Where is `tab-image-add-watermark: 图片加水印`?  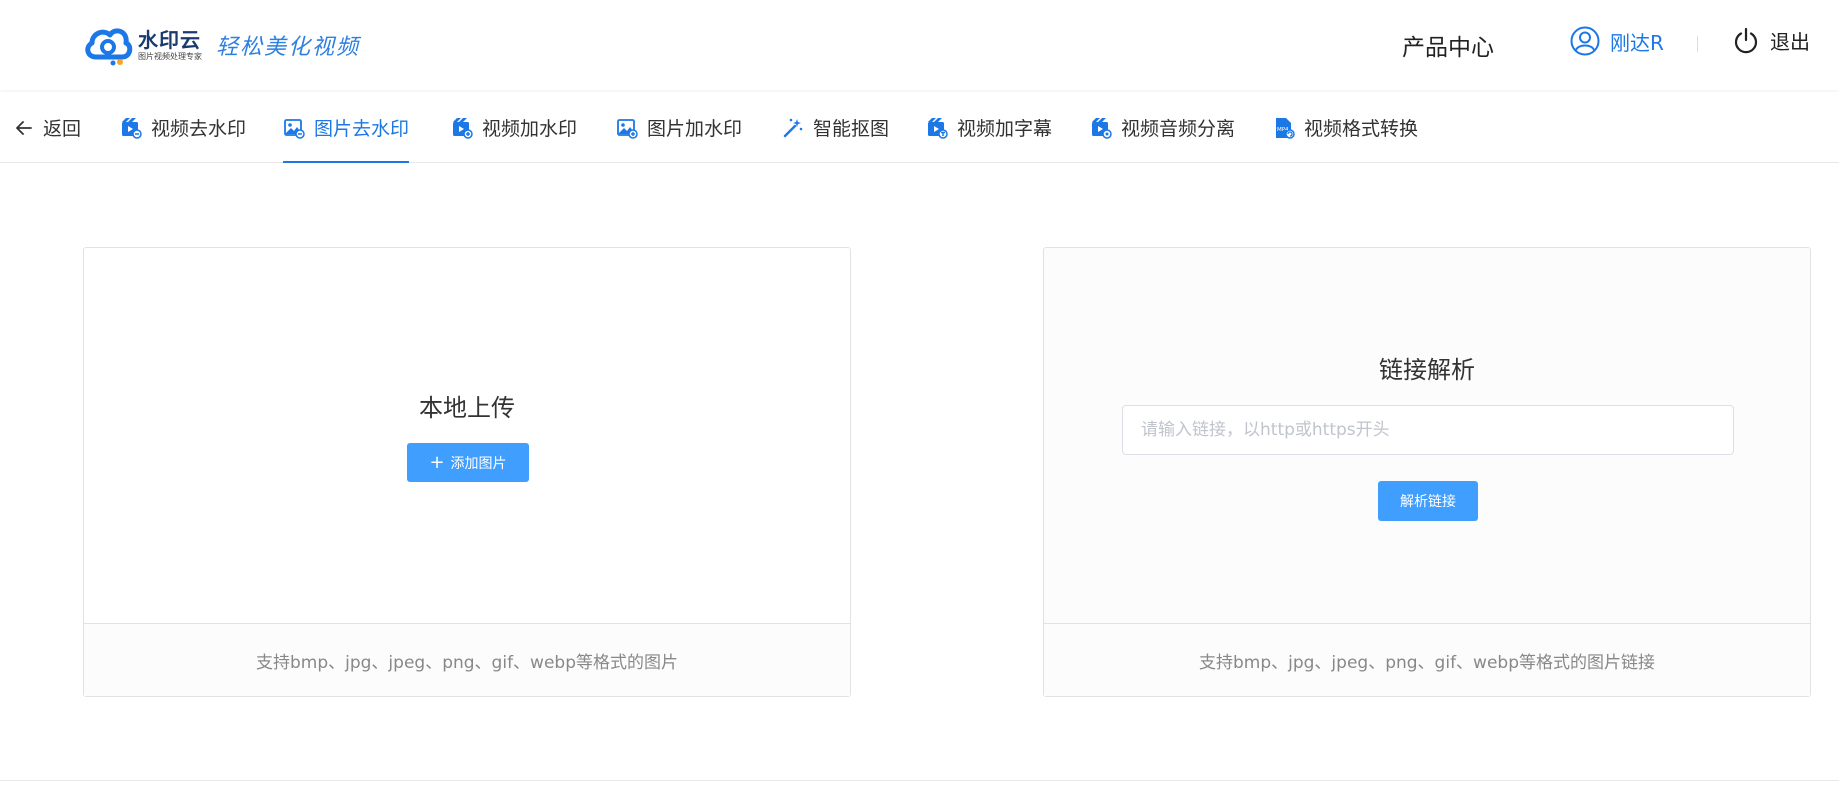 tab-image-add-watermark: 图片加水印 is located at coordinates (679, 127).